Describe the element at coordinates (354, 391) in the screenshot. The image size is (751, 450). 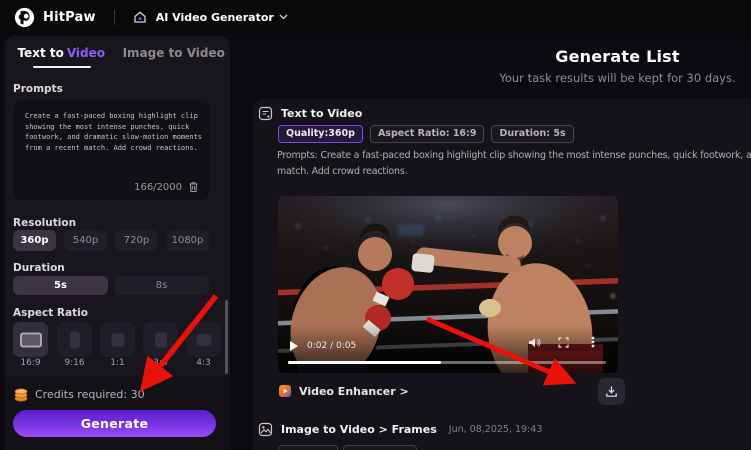
I see `video-enhancer-label: Video Enhancer >` at that location.